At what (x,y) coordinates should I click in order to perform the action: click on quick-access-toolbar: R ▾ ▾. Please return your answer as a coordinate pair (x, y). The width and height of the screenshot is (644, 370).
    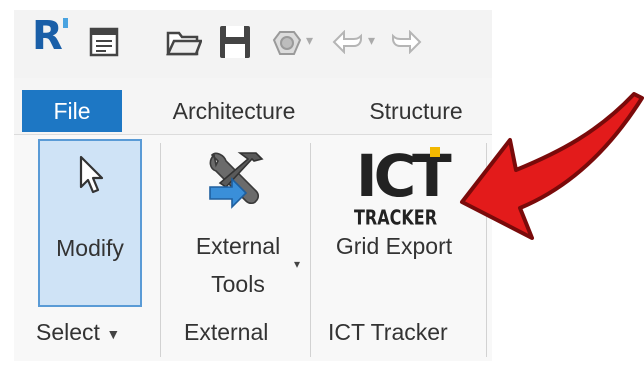
    Looking at the image, I should click on (253, 44).